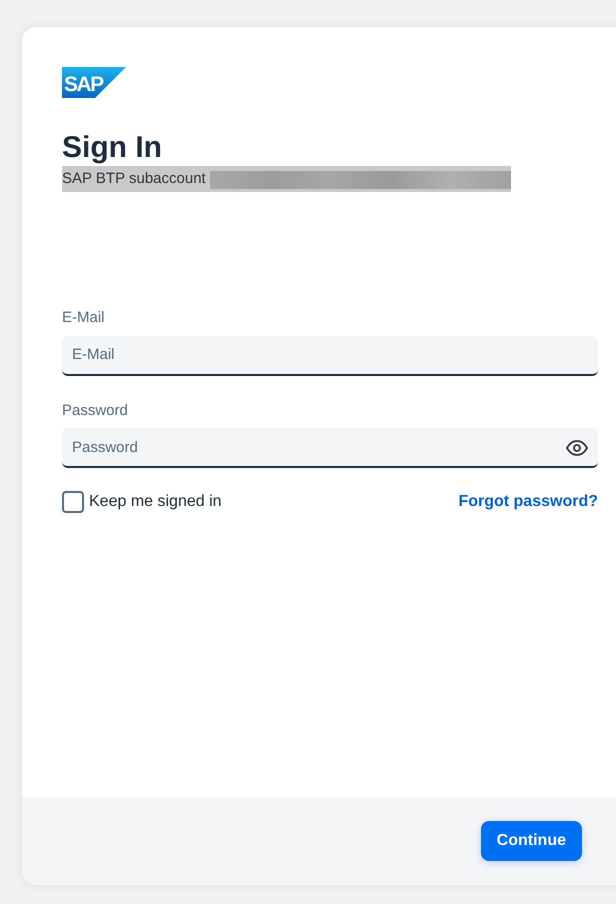 Image resolution: width=616 pixels, height=904 pixels. I want to click on page-title: Sign In, so click(112, 148).